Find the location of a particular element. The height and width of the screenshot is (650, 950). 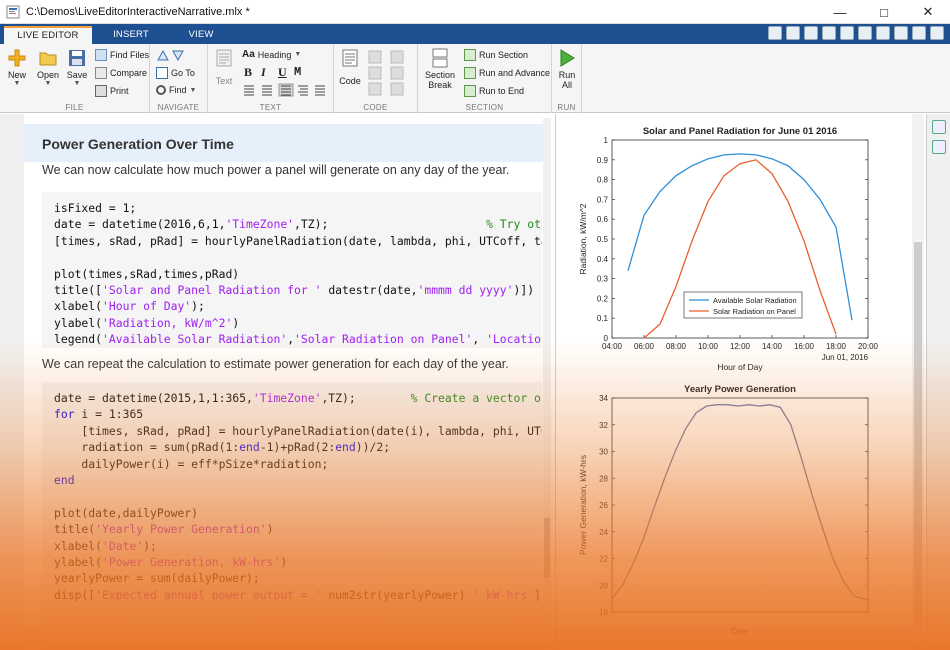

search-icon is located at coordinates (161, 90).